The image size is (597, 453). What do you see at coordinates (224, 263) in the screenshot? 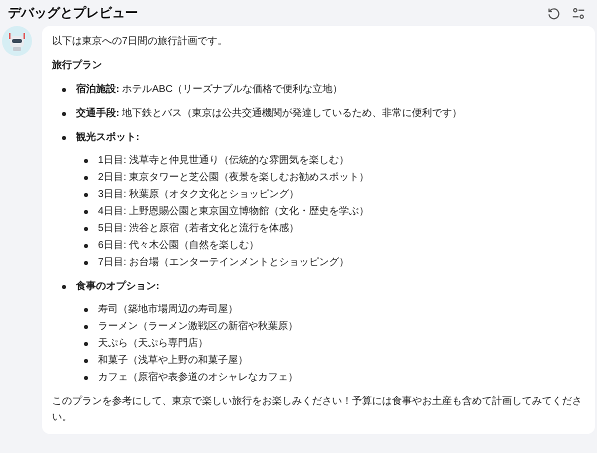
I see `list-item-text: 7日目: お台場（エンターテインメントとショッピング）` at bounding box center [224, 263].